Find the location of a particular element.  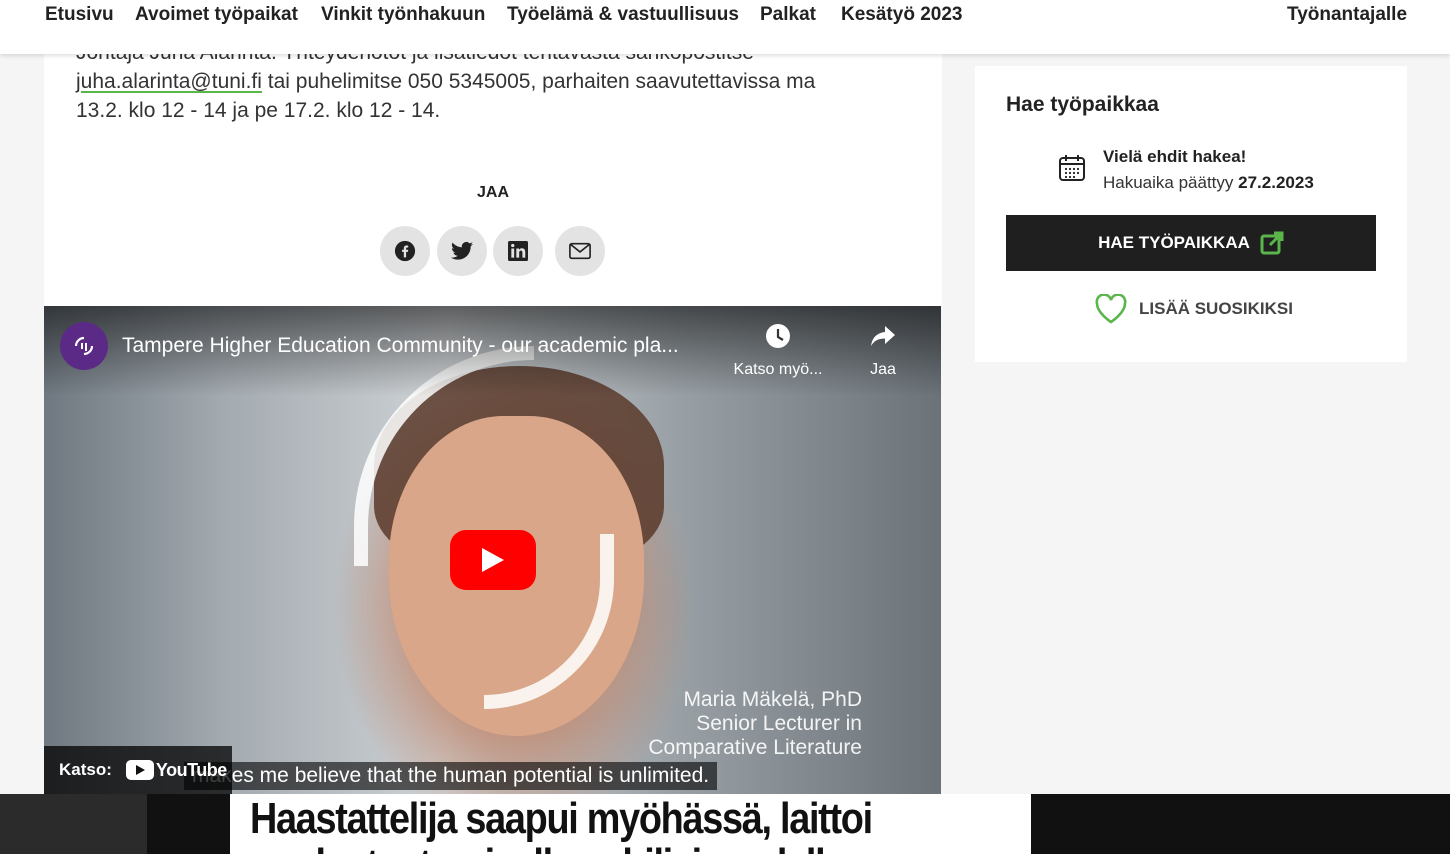

video-share-label: Jaa is located at coordinates (883, 369).